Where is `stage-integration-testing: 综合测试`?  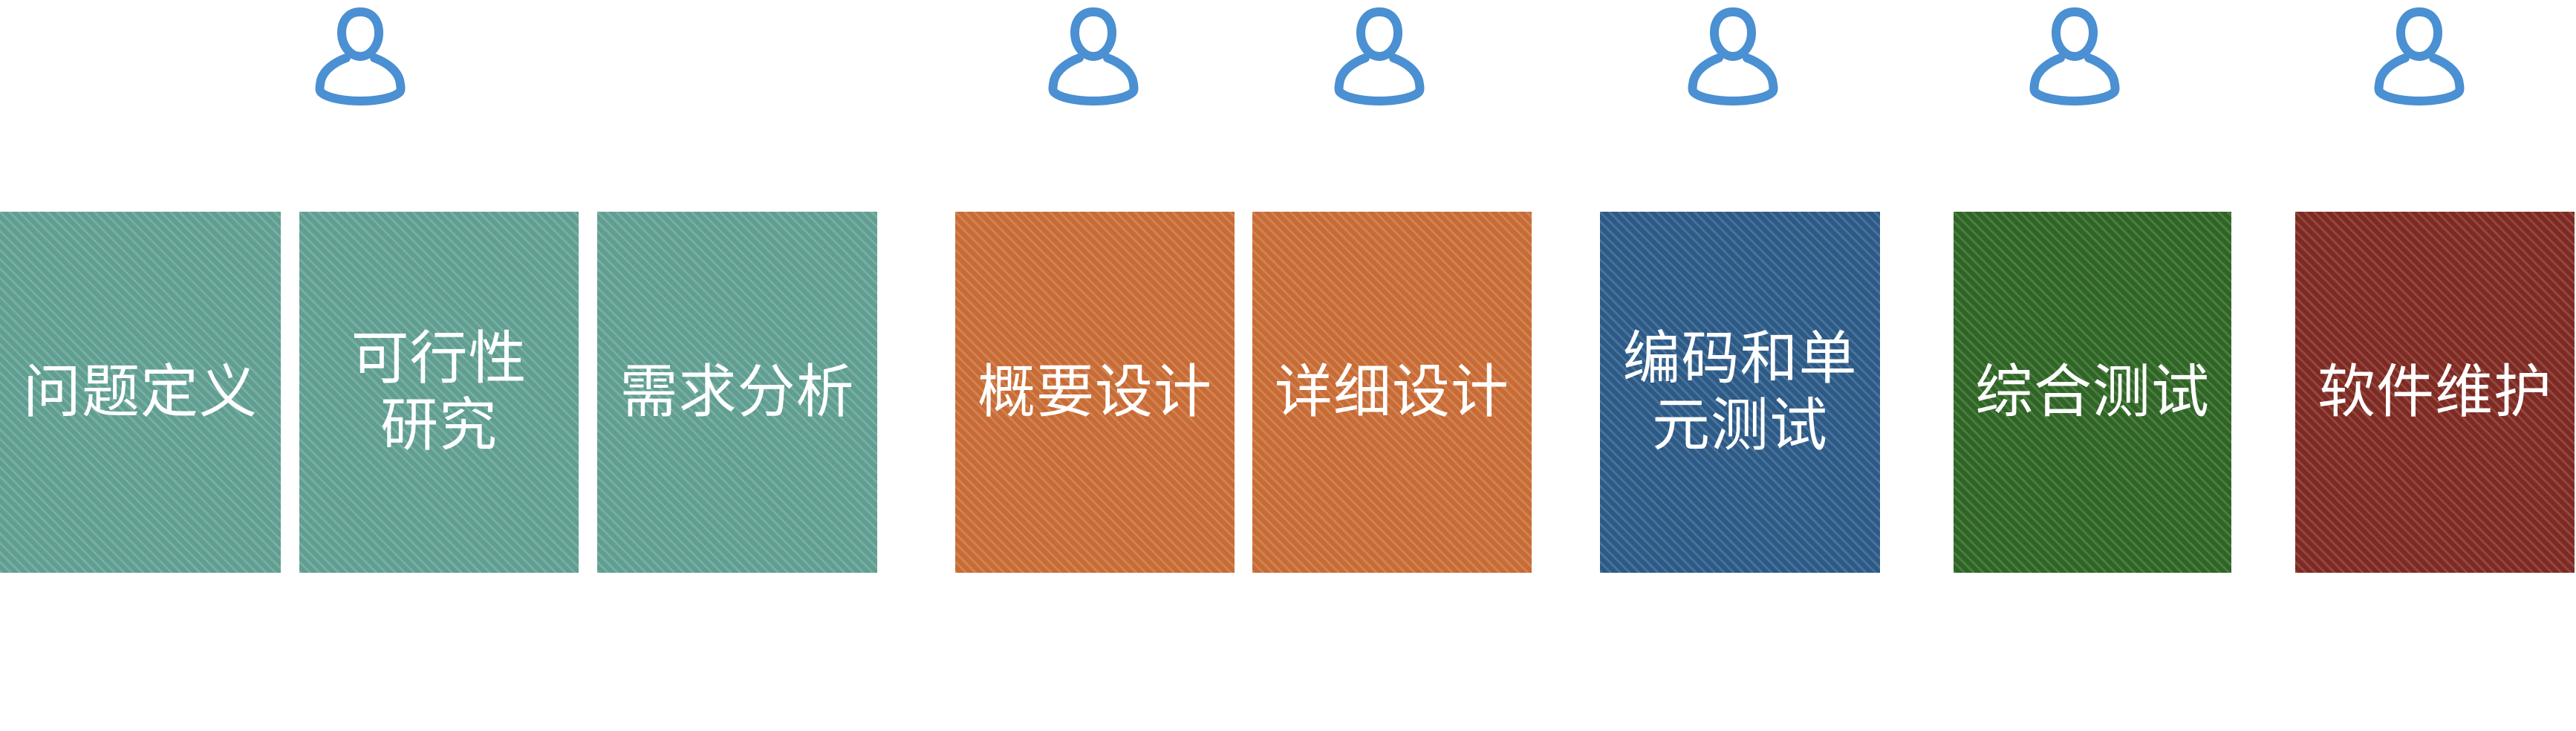
stage-integration-testing: 综合测试 is located at coordinates (2092, 393).